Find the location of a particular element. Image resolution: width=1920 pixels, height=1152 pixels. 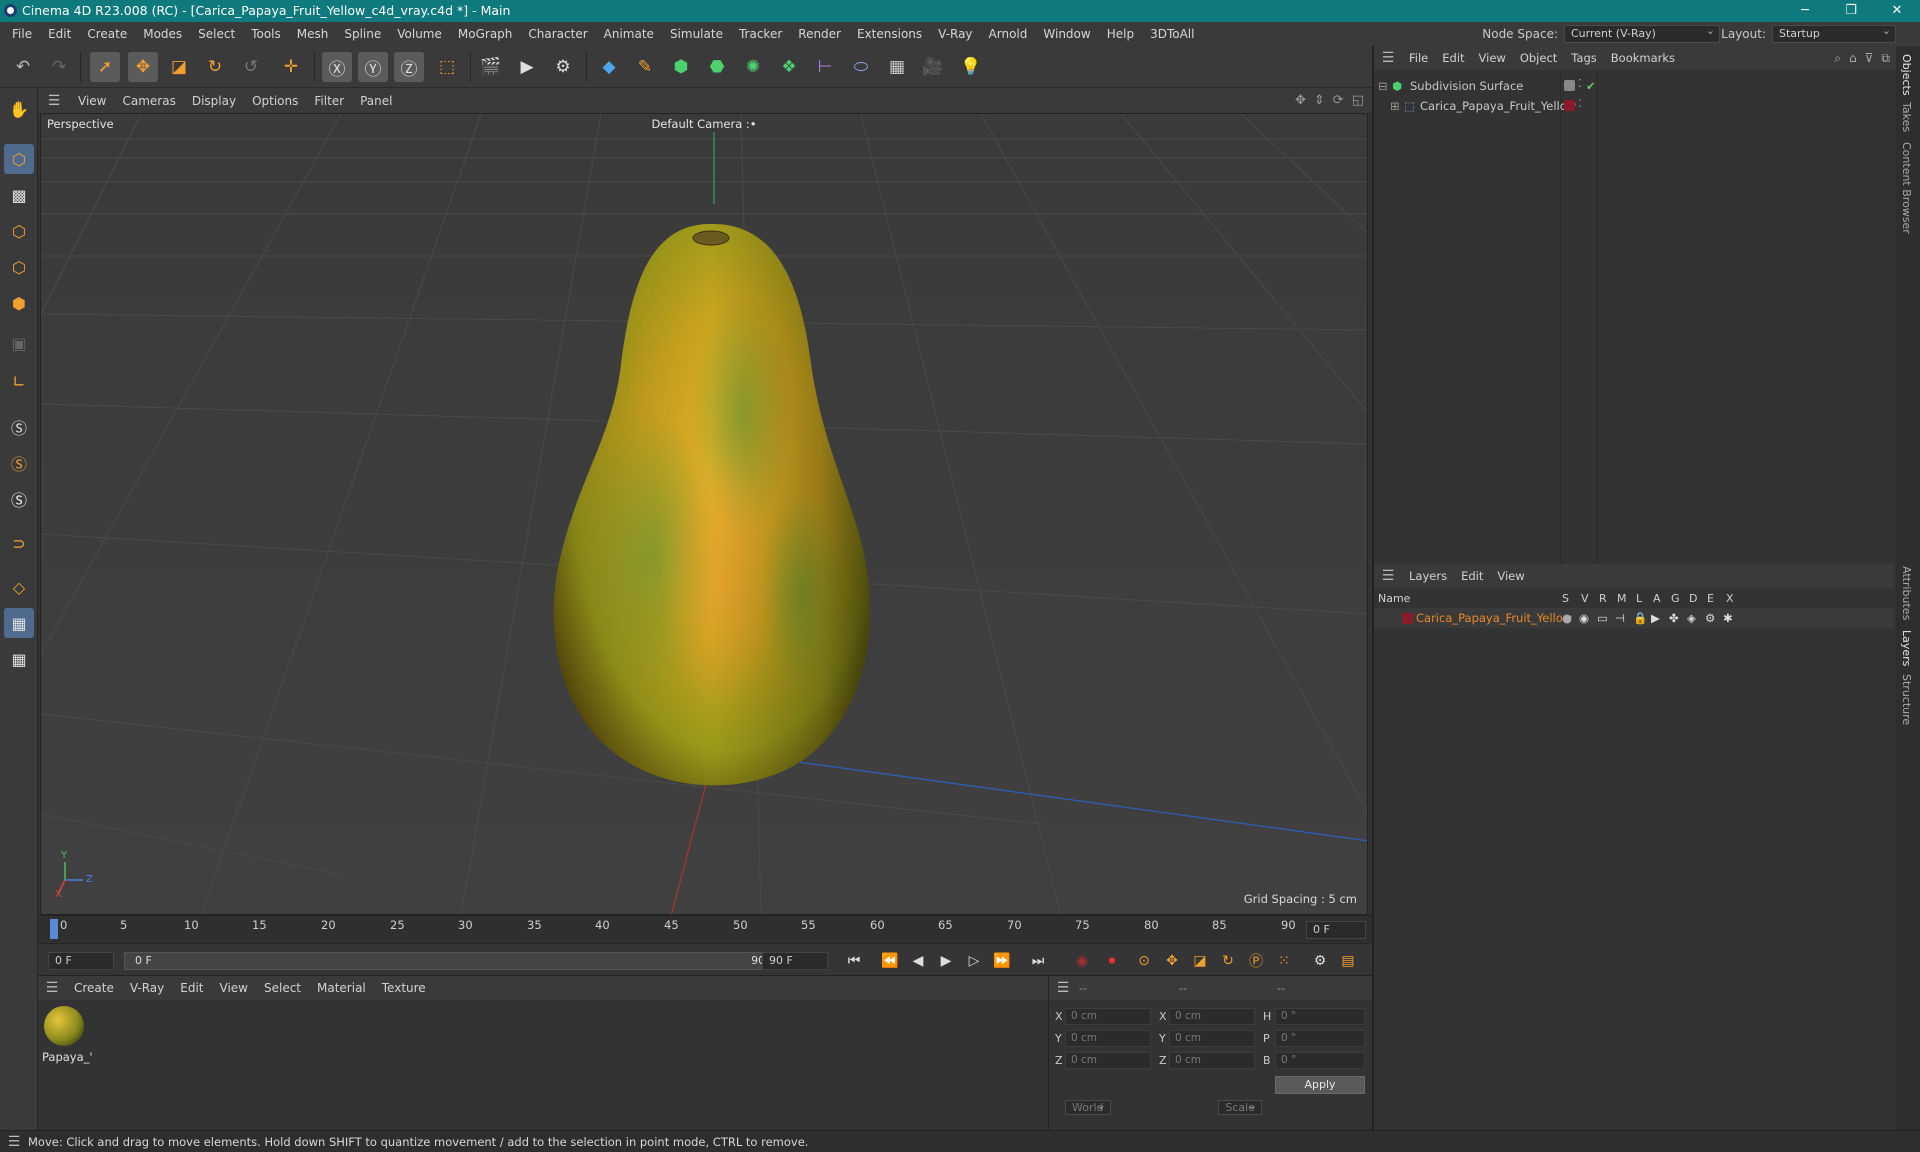

model-mode-icon: ⬡ is located at coordinates (19, 159).